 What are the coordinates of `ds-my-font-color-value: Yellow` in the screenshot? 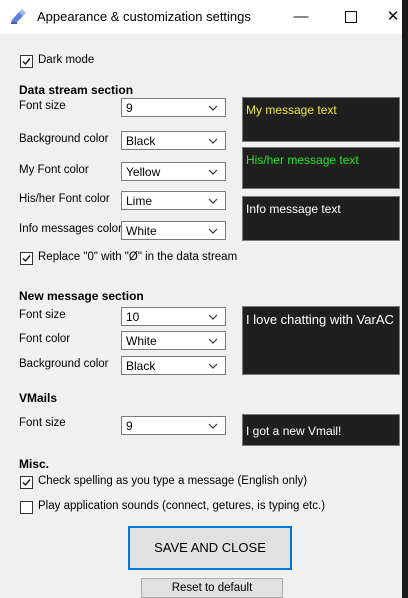 It's located at (143, 172).